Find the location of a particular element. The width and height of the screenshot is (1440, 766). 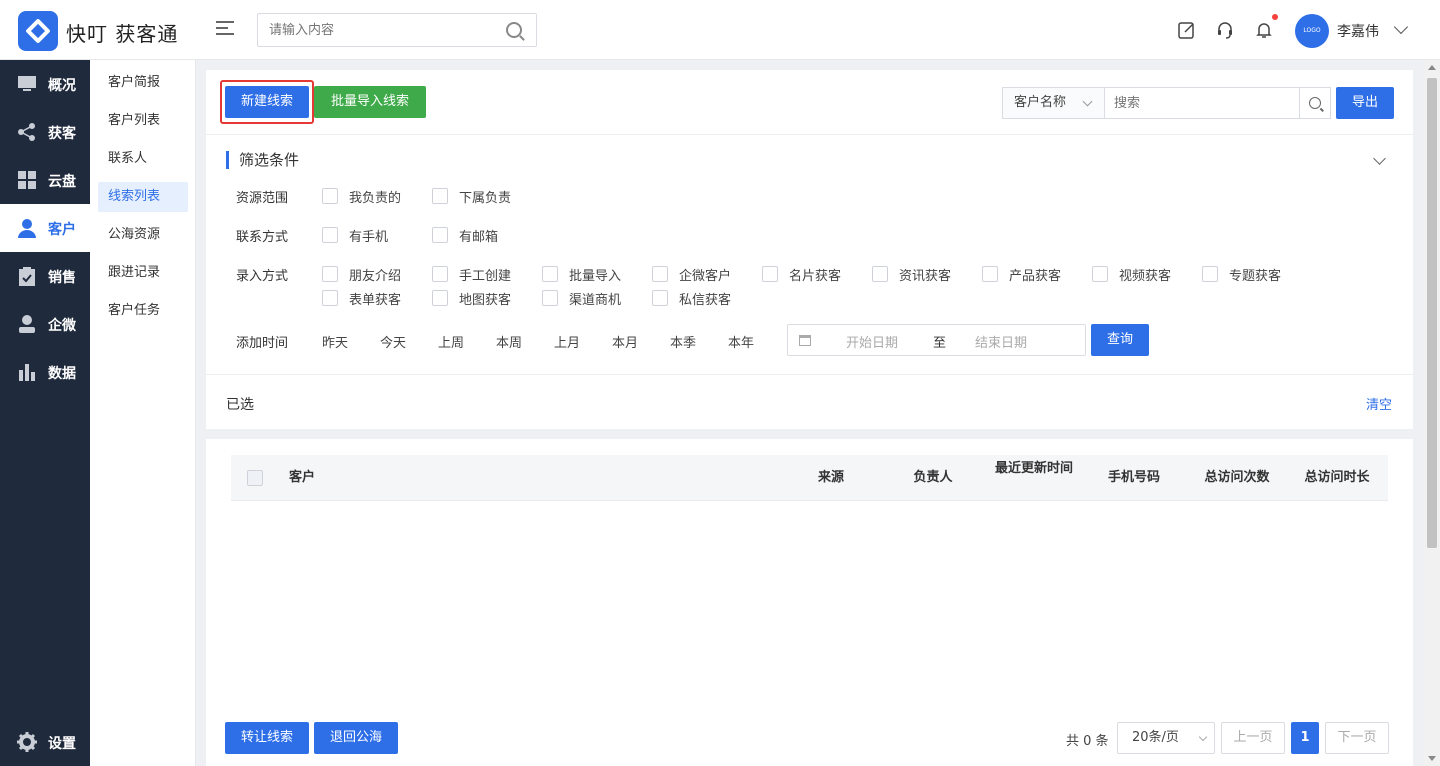

edit-icon is located at coordinates (1187, 30).